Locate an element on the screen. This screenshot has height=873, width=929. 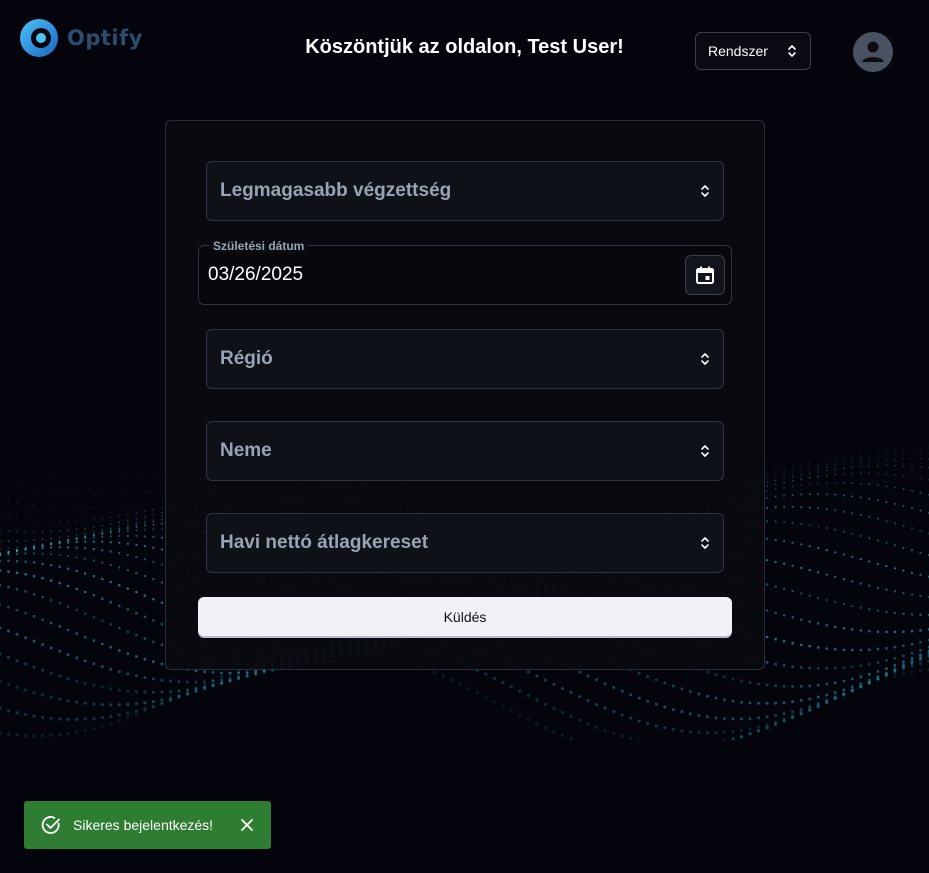
close-icon is located at coordinates (247, 825).